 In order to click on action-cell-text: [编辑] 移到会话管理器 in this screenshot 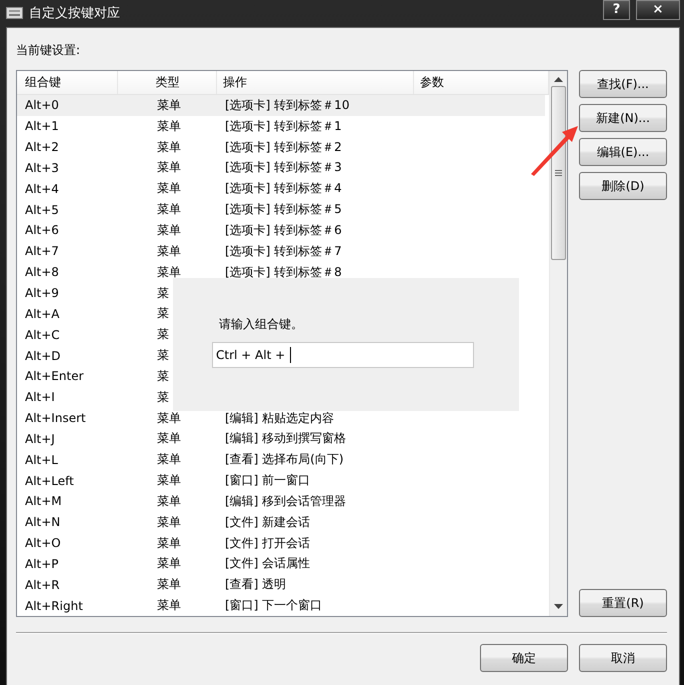, I will do `click(286, 501)`.